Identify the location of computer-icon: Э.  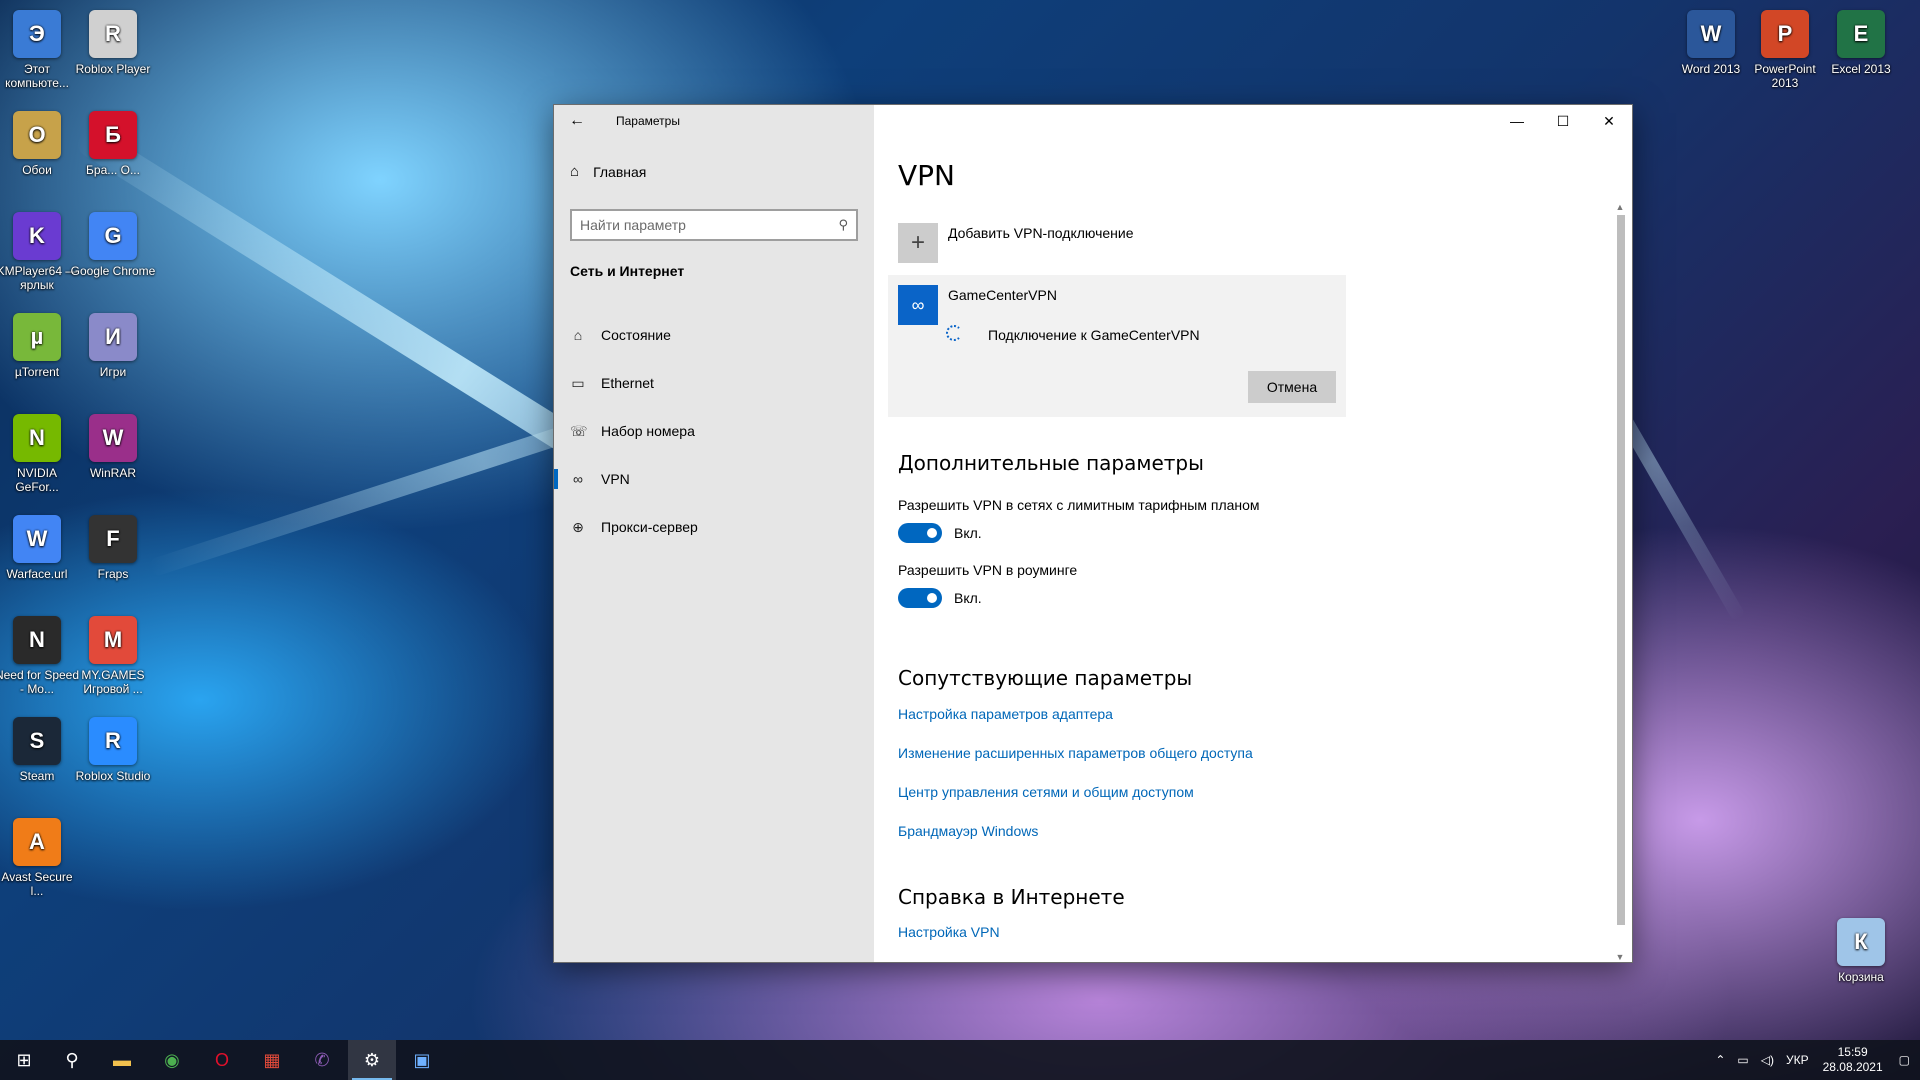
(37, 34).